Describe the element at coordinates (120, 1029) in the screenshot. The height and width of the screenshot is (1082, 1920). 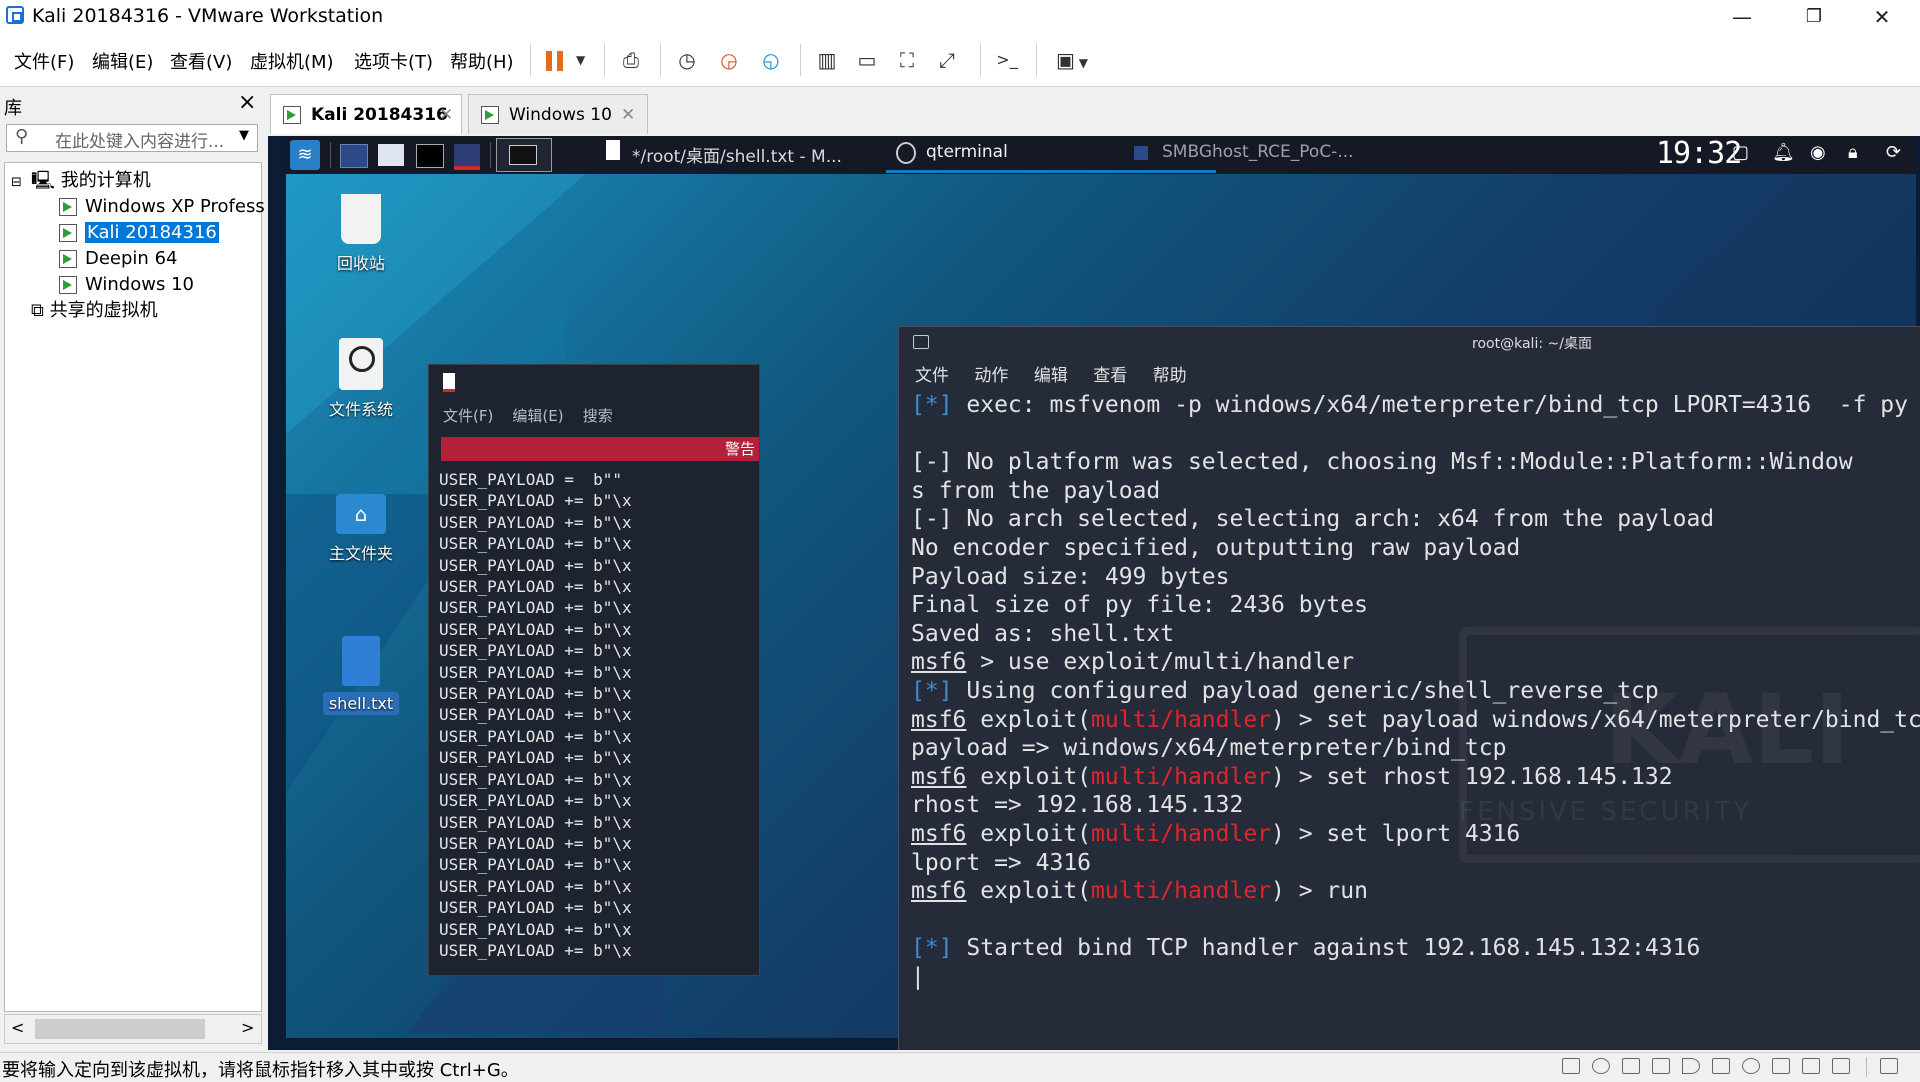
I see `scrollbar-thumb` at that location.